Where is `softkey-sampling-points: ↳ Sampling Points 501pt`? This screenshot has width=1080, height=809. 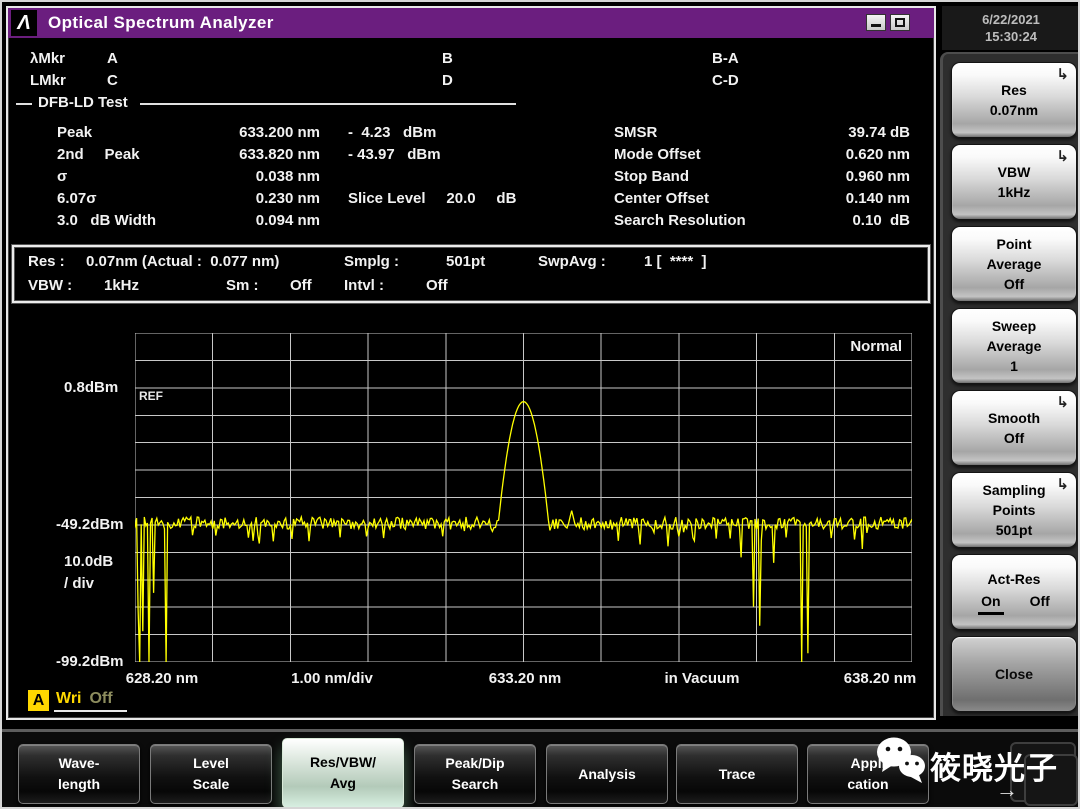
softkey-sampling-points: ↳ Sampling Points 501pt is located at coordinates (1014, 510).